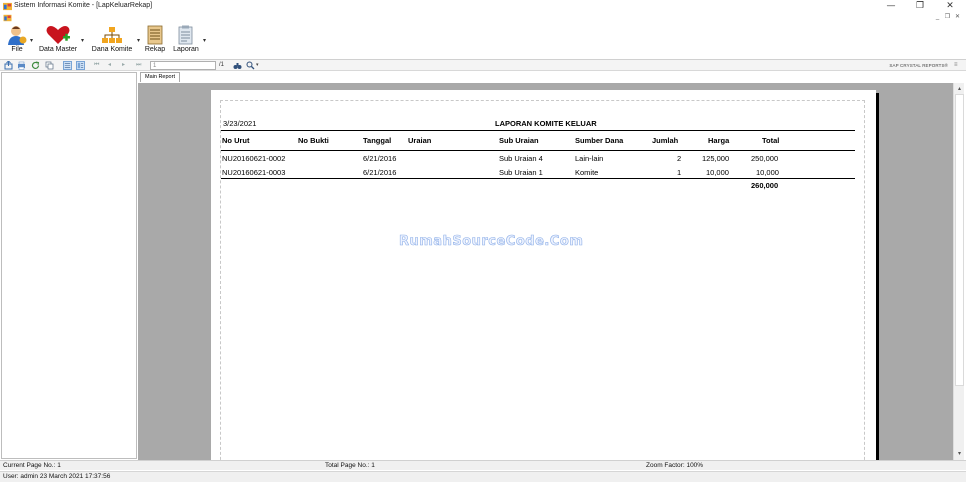 The width and height of the screenshot is (966, 482). Describe the element at coordinates (17, 35) in the screenshot. I see `user-icon` at that location.